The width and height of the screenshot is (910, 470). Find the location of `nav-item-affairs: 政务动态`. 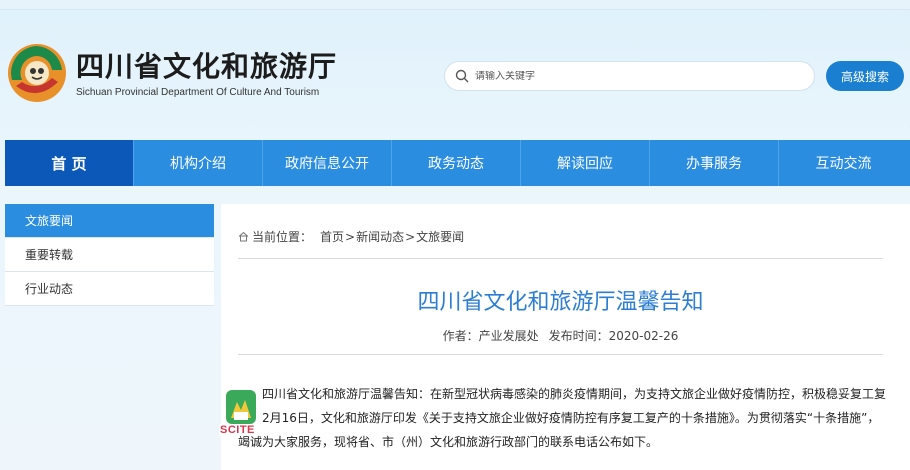

nav-item-affairs: 政务动态 is located at coordinates (456, 163).